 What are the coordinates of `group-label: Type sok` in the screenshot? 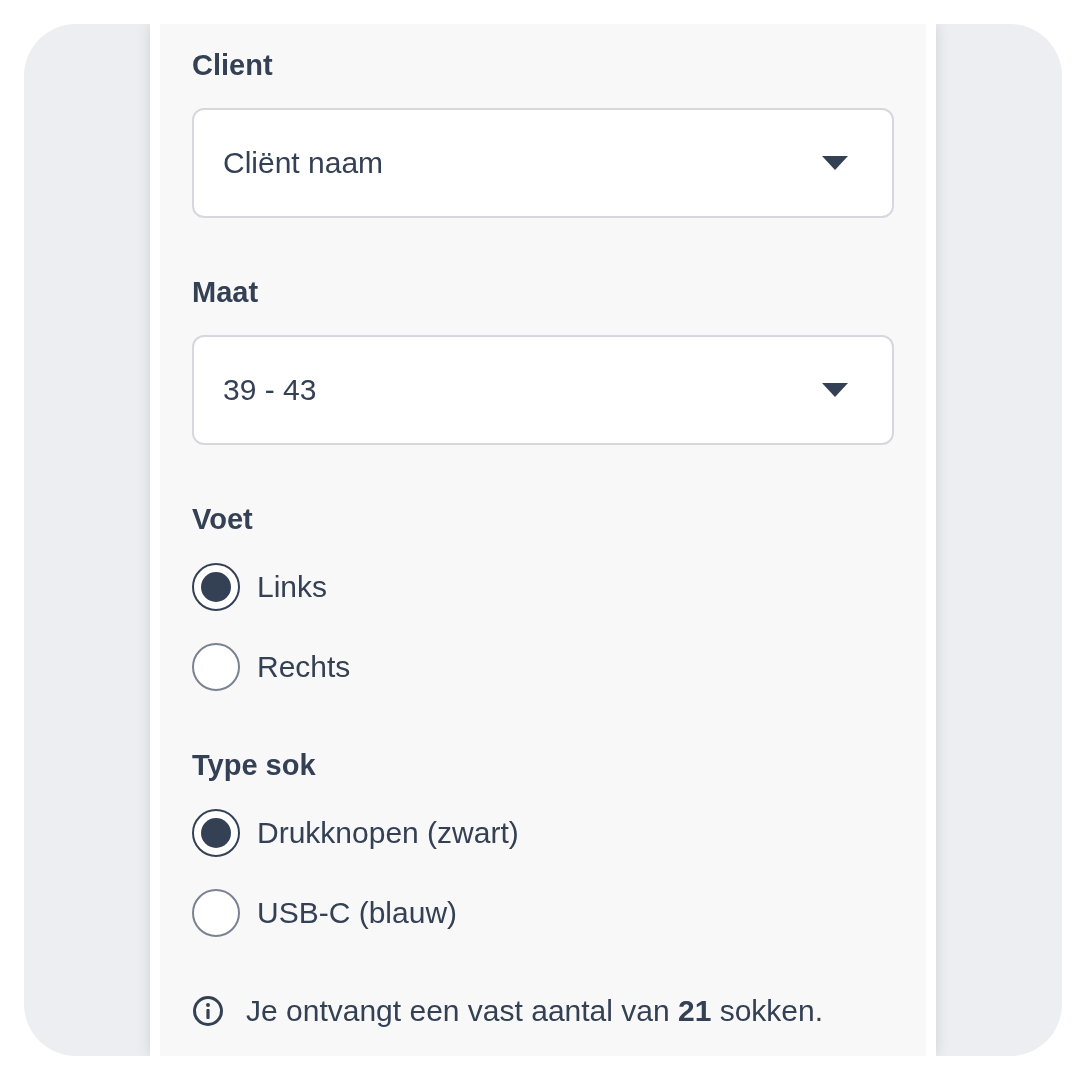 It's located at (254, 765).